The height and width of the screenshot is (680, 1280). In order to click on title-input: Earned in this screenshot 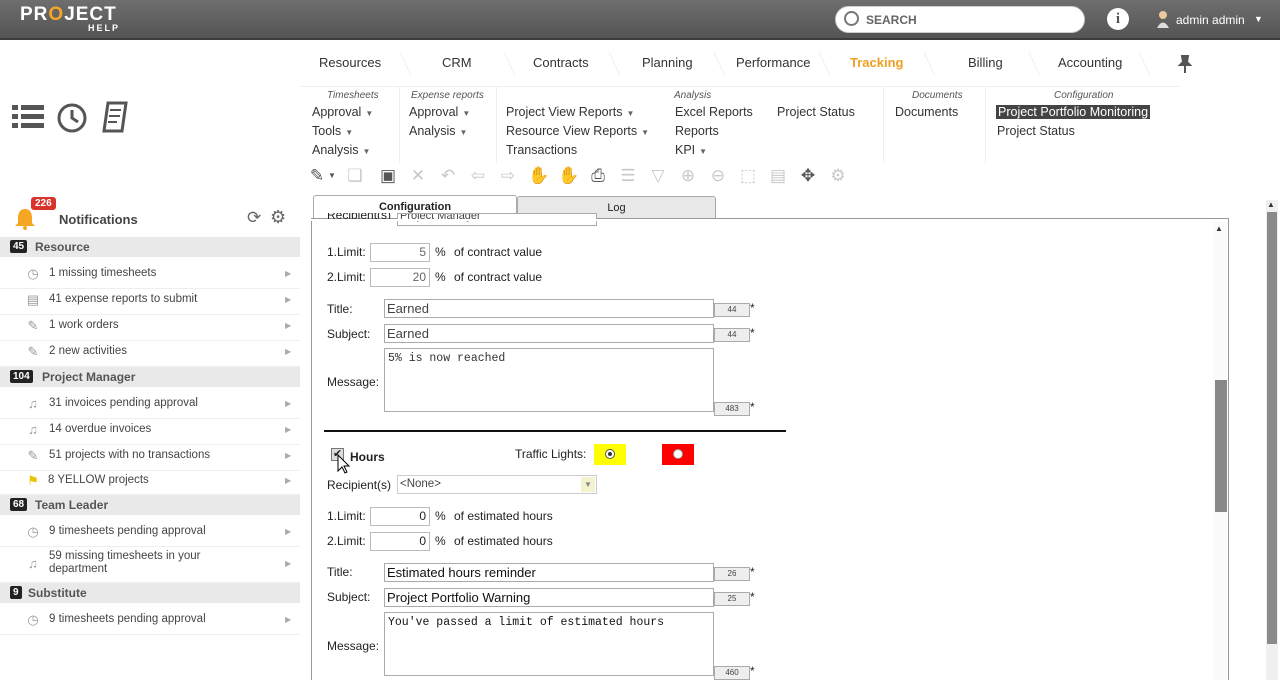, I will do `click(549, 308)`.